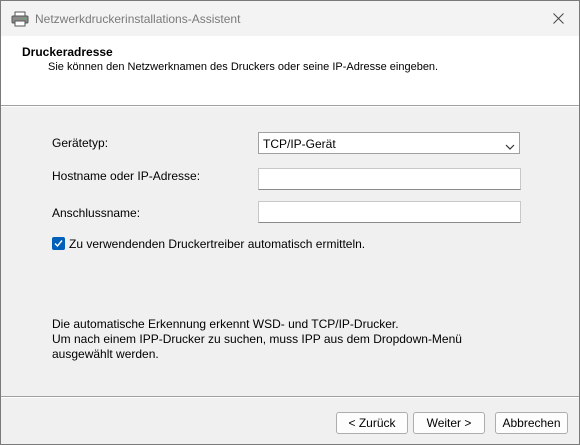 This screenshot has width=580, height=445. I want to click on header-divider-highlight, so click(290, 106).